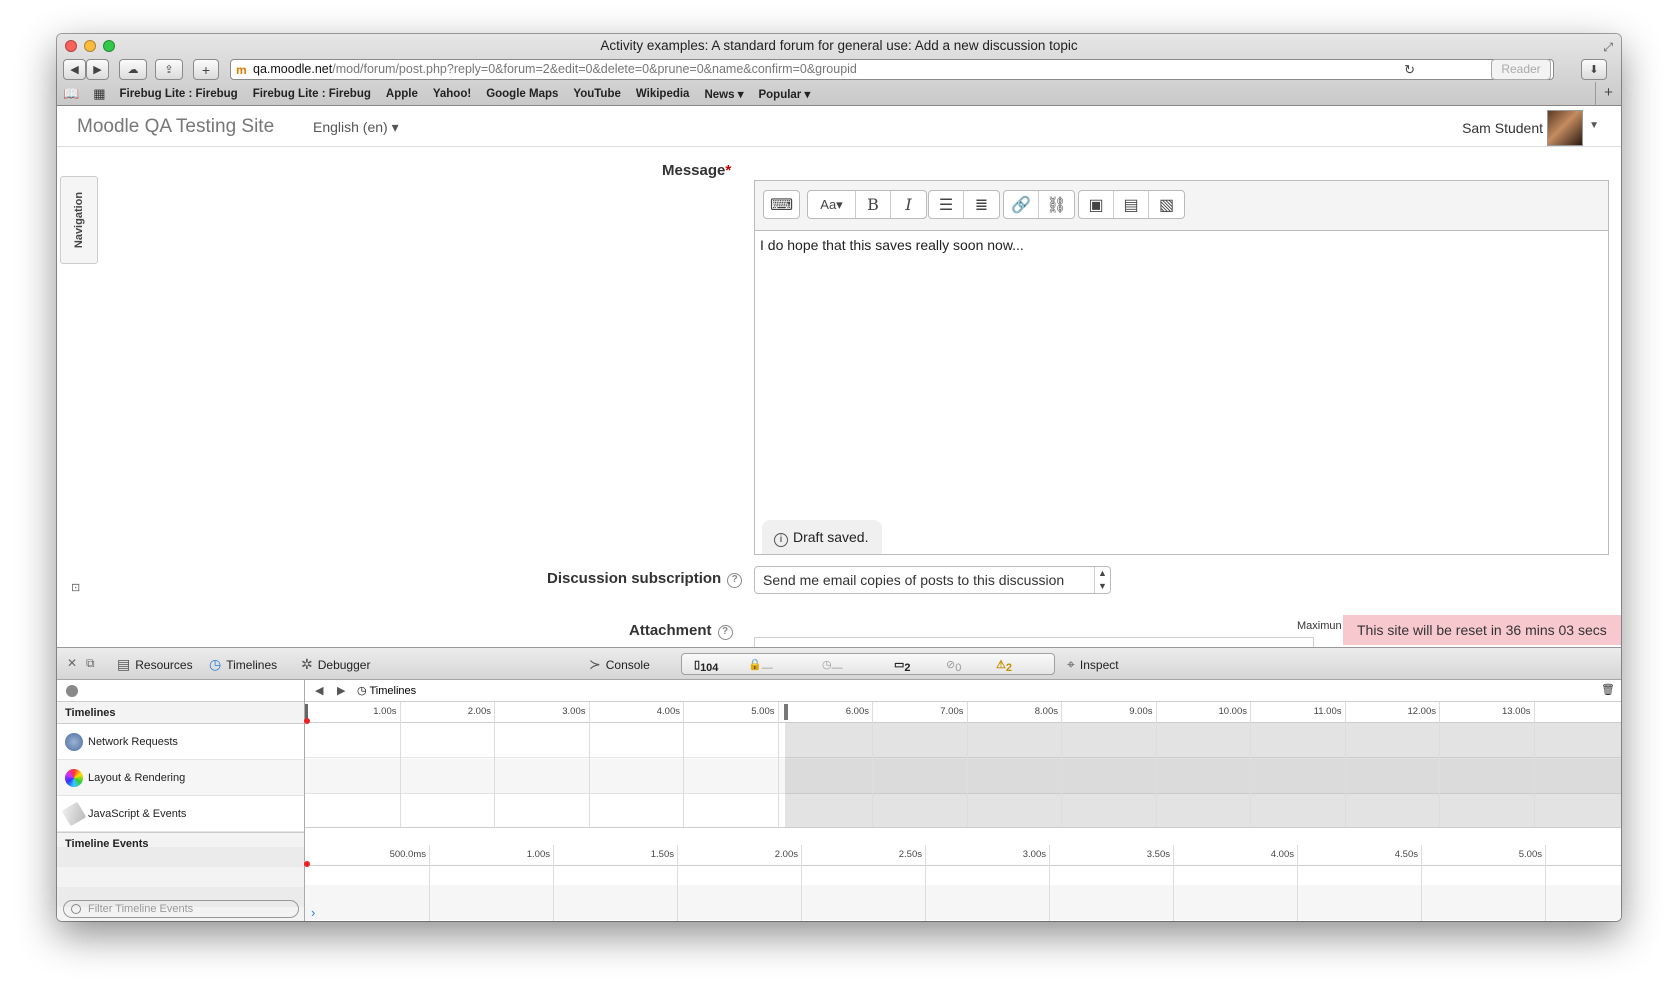 The image size is (1678, 999). Describe the element at coordinates (694, 170) in the screenshot. I see `message-label-text: Message` at that location.